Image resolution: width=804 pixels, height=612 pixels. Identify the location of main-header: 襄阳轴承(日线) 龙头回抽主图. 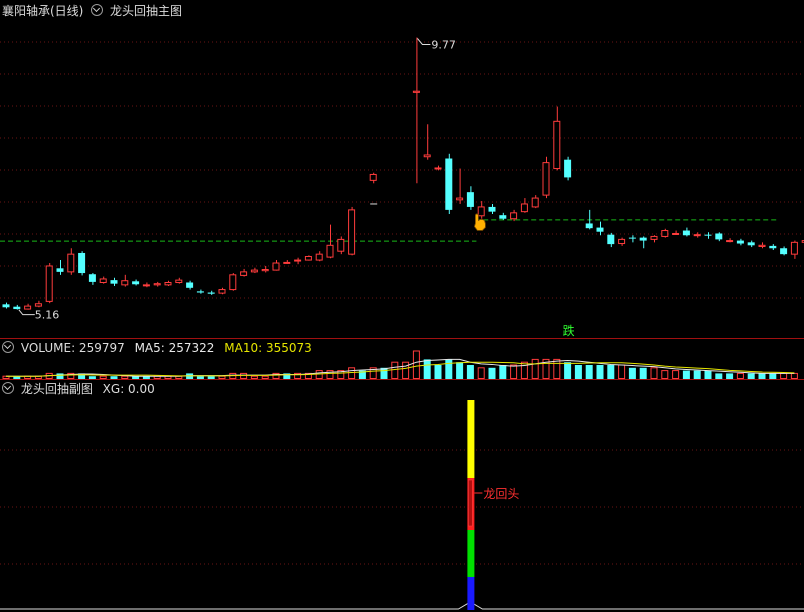
(92, 11).